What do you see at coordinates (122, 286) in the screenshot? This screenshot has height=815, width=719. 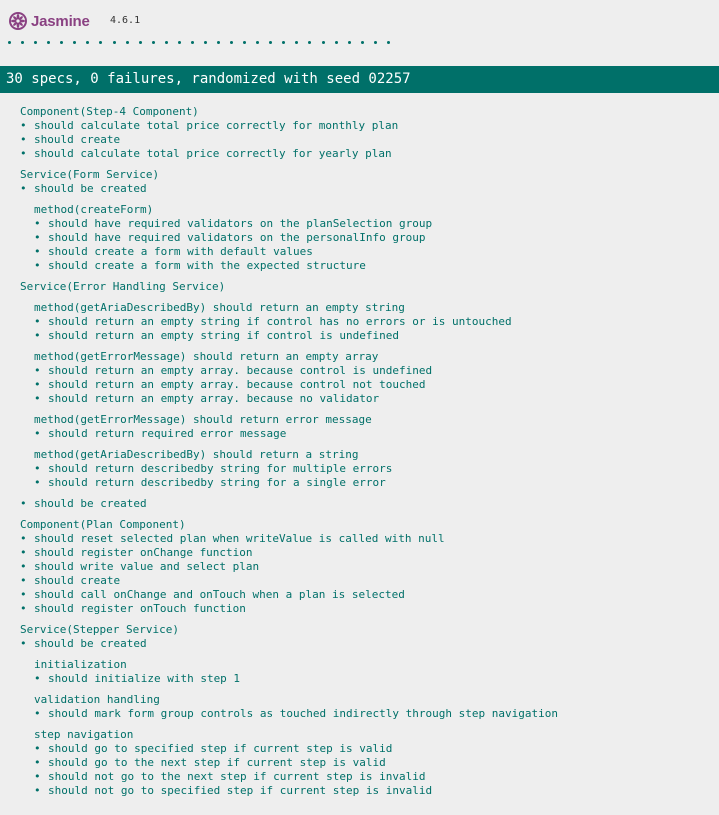 I see `suite-link: Service(Error Handling Service)` at bounding box center [122, 286].